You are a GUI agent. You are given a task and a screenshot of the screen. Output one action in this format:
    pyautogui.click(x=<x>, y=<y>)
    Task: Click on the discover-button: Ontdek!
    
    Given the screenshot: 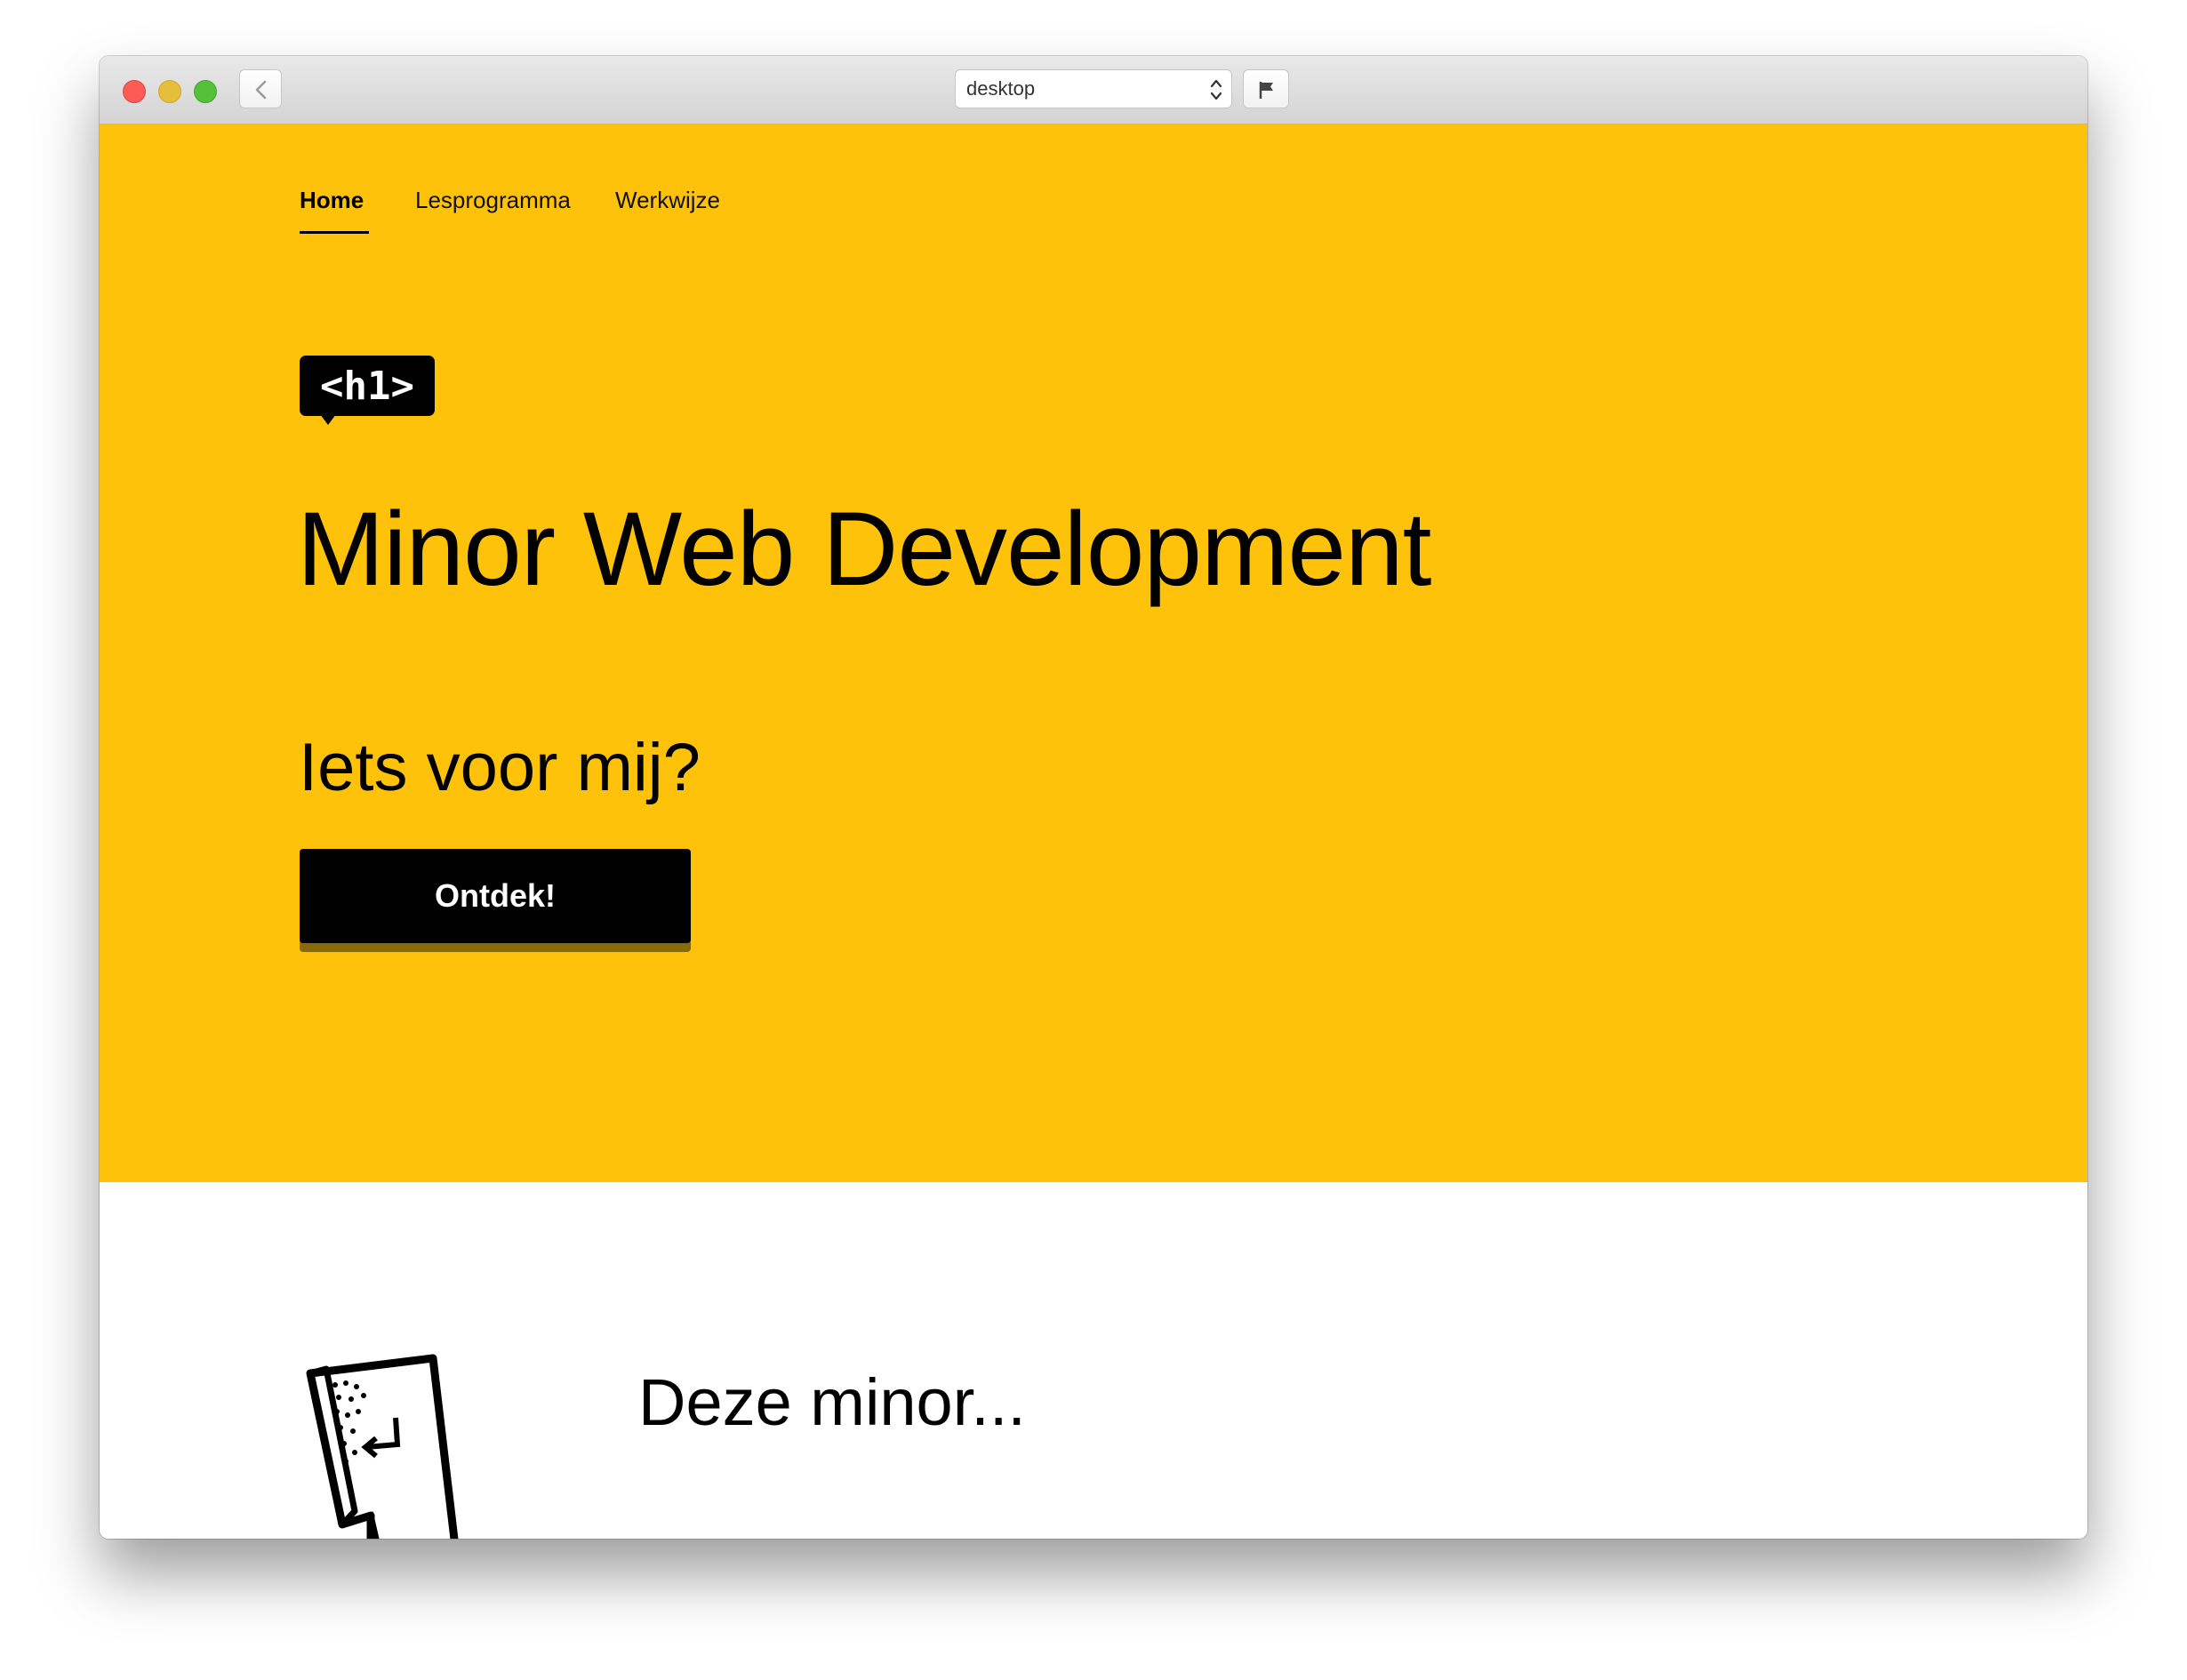 What is the action you would take?
    pyautogui.click(x=495, y=896)
    